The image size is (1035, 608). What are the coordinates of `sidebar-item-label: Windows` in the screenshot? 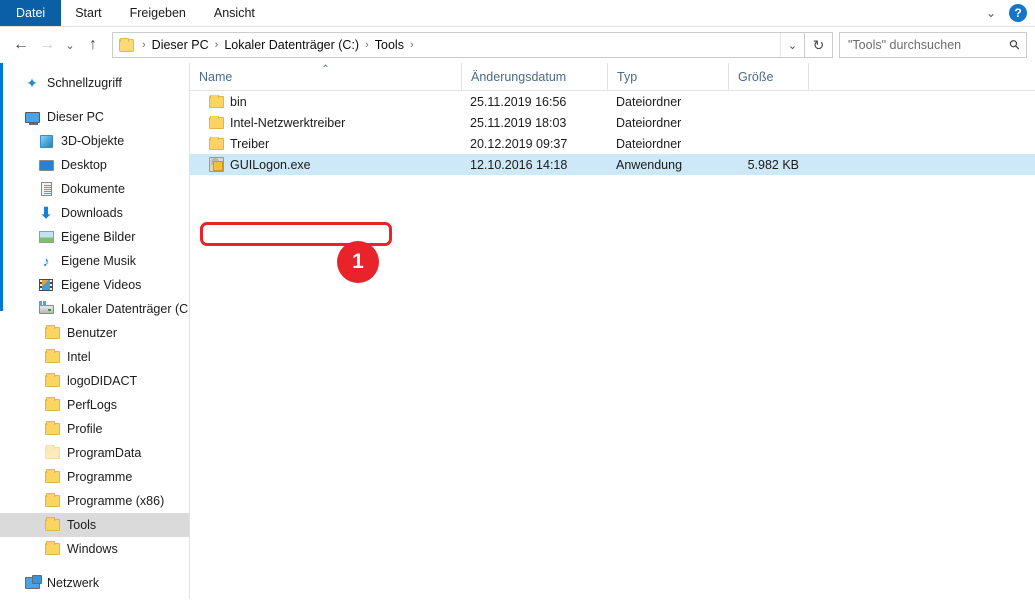 It's located at (92, 549).